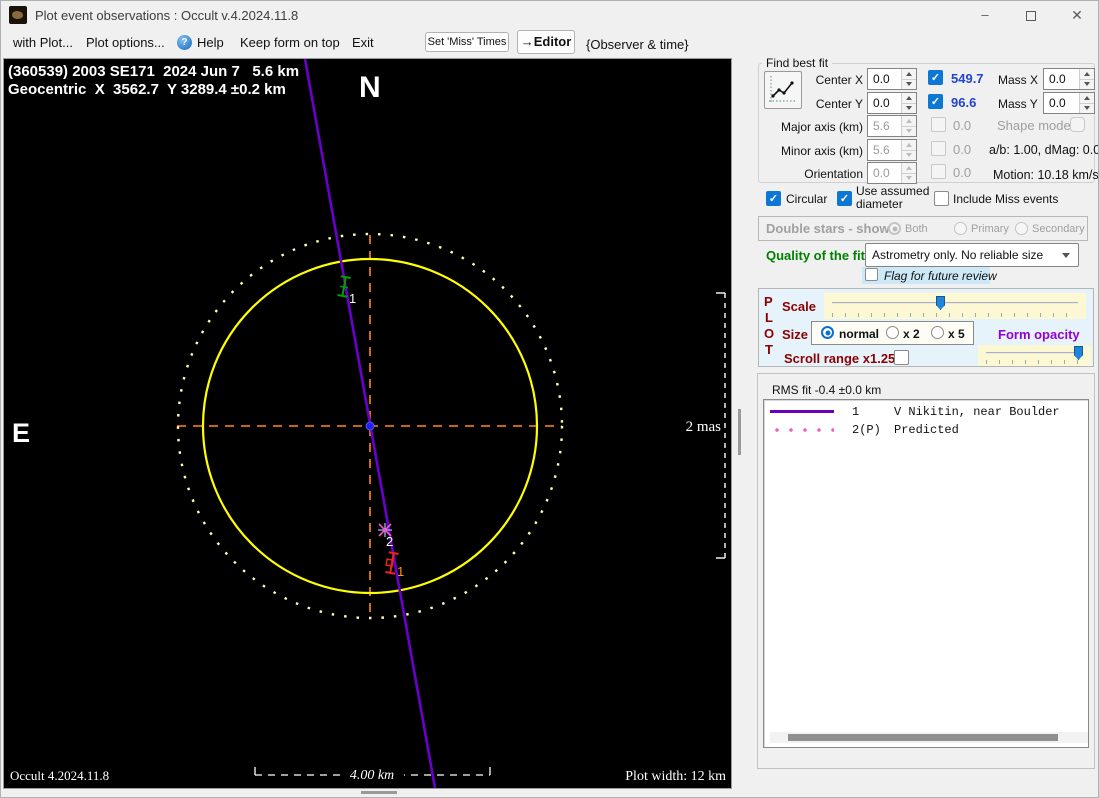 Image resolution: width=1099 pixels, height=798 pixels. I want to click on size-x2-radio, so click(892, 332).